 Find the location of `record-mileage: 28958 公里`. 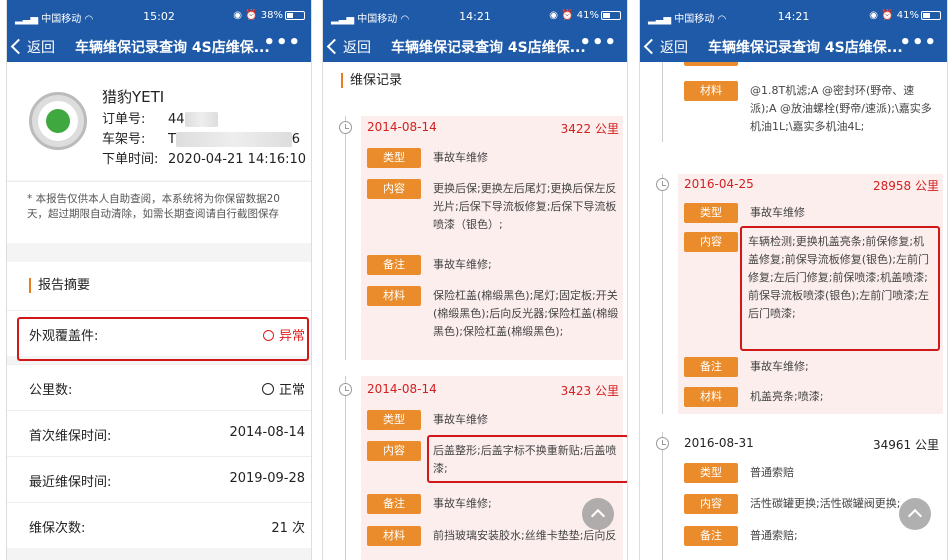

record-mileage: 28958 公里 is located at coordinates (906, 186).